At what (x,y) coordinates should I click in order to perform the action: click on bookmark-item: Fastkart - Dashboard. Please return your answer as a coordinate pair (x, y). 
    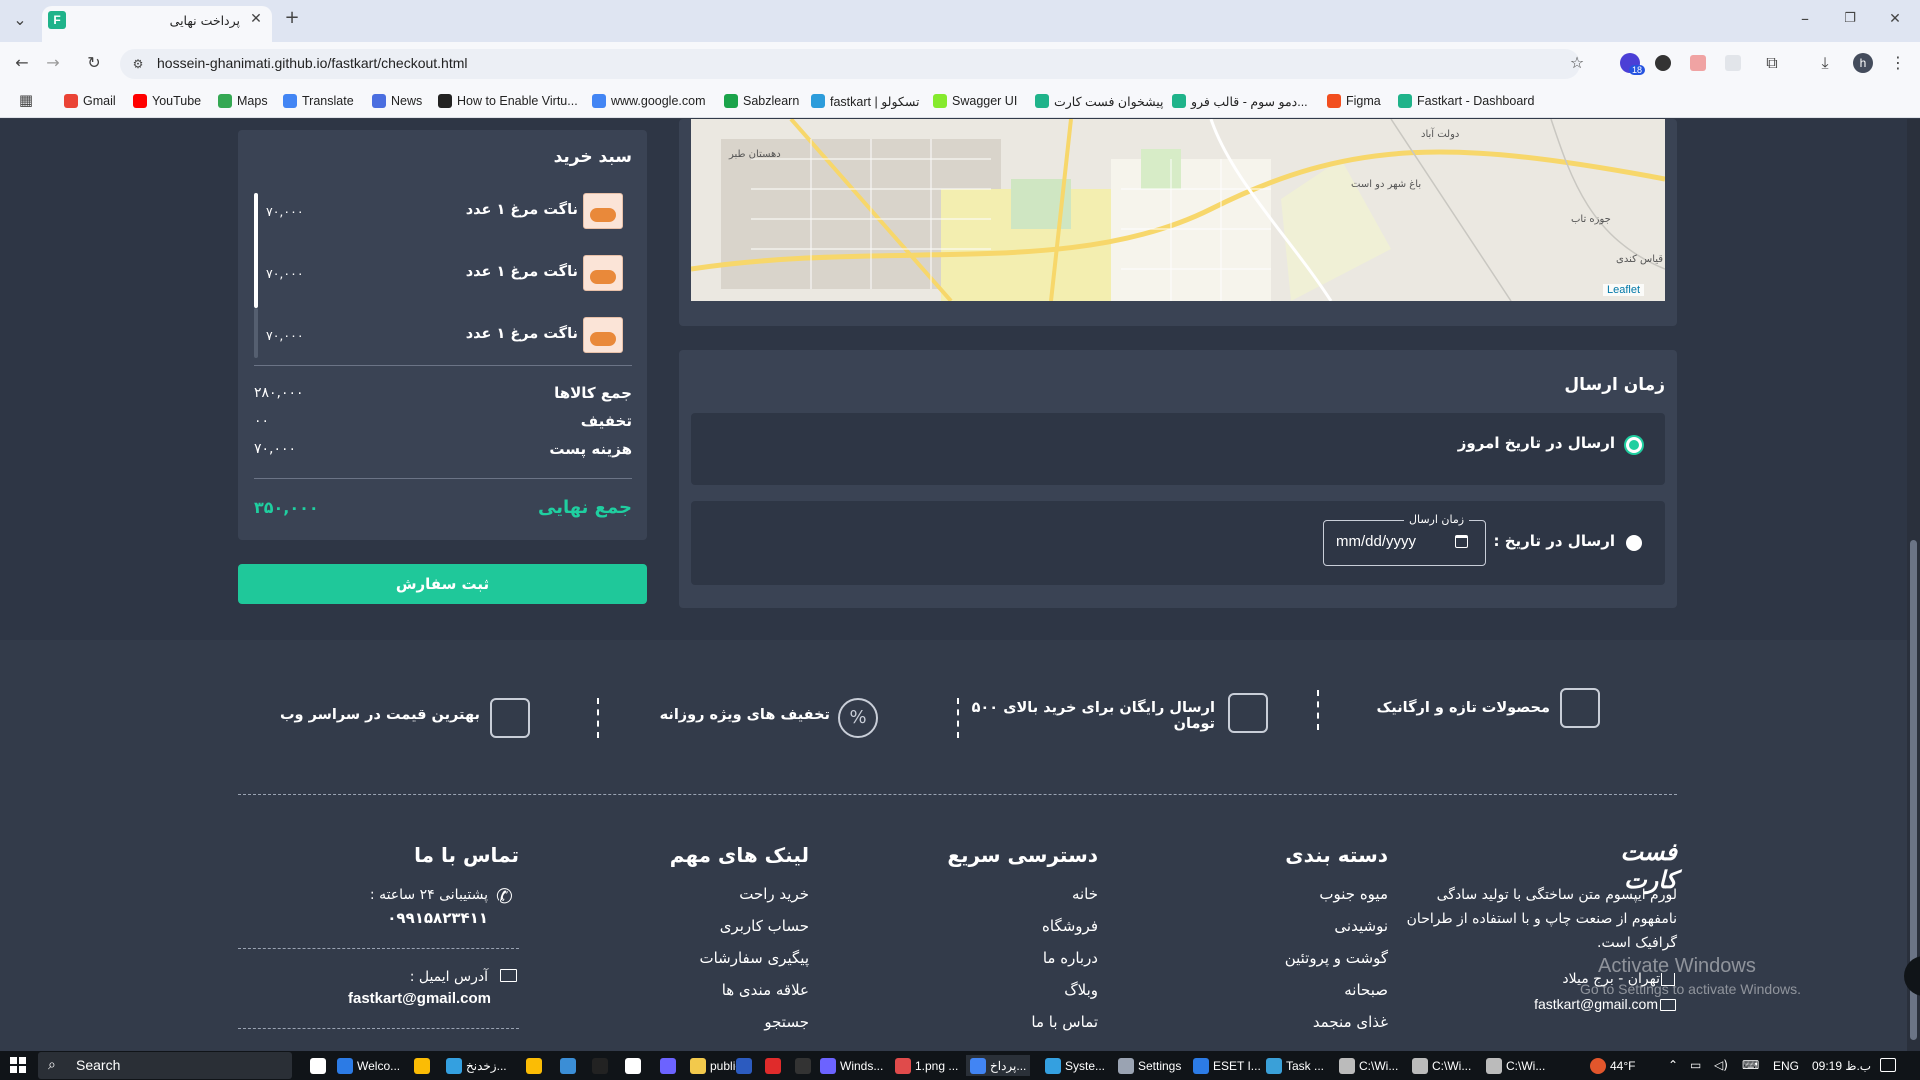
    Looking at the image, I should click on (1466, 101).